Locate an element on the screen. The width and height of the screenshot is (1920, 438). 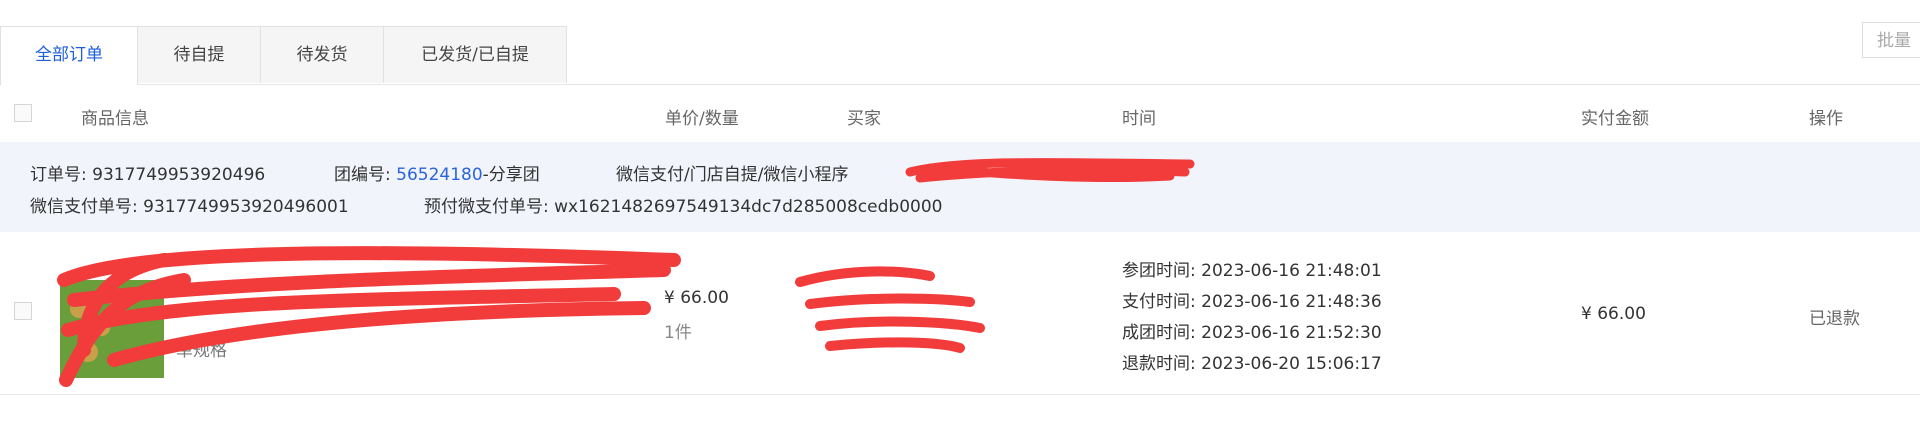
prepay-value: wx1621482697549134dc7d285008cedb0000 is located at coordinates (748, 207).